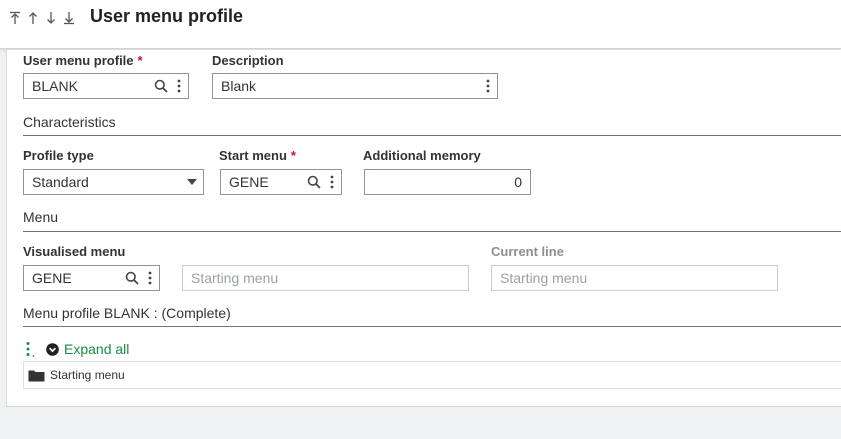 The image size is (841, 439). I want to click on start-menu-label-text: Start menu, so click(253, 155).